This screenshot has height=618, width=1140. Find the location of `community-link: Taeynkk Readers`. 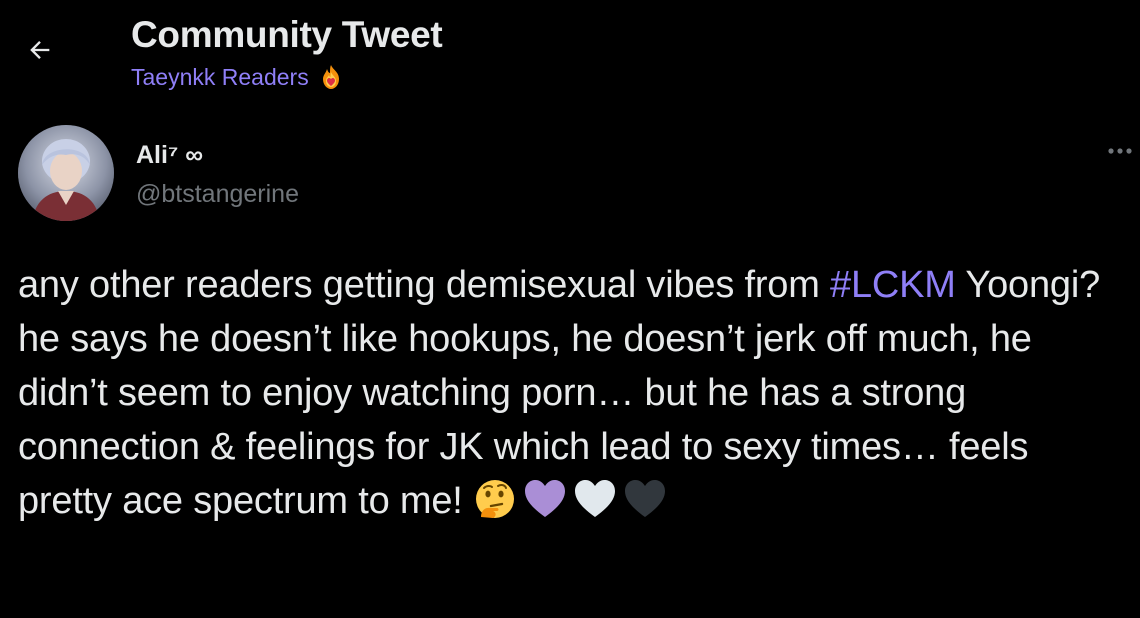

community-link: Taeynkk Readers is located at coordinates (238, 77).